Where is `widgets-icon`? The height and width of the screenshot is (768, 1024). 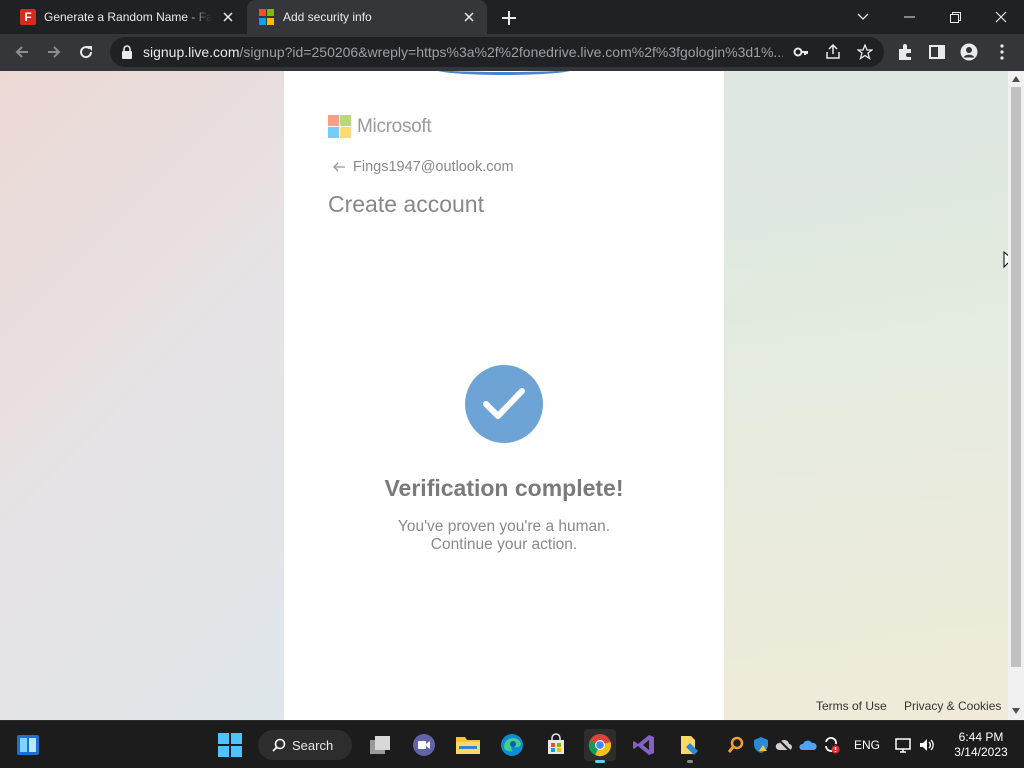
widgets-icon is located at coordinates (28, 745).